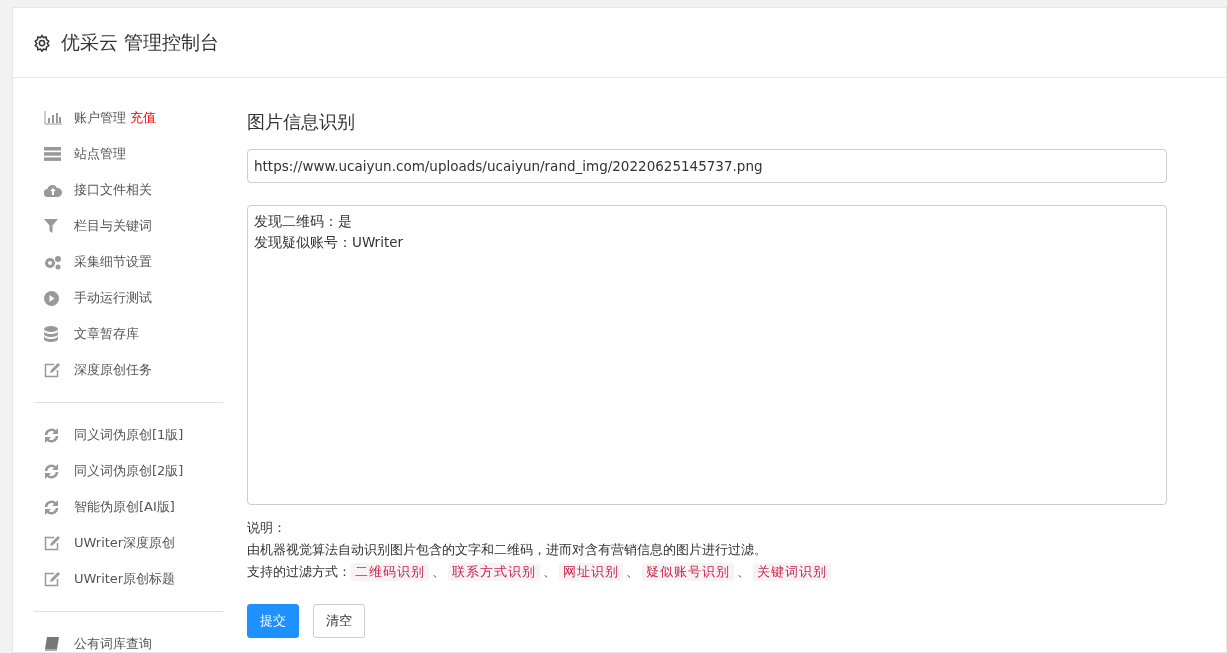 The width and height of the screenshot is (1227, 653). Describe the element at coordinates (42, 42) in the screenshot. I see `settings-icon` at that location.